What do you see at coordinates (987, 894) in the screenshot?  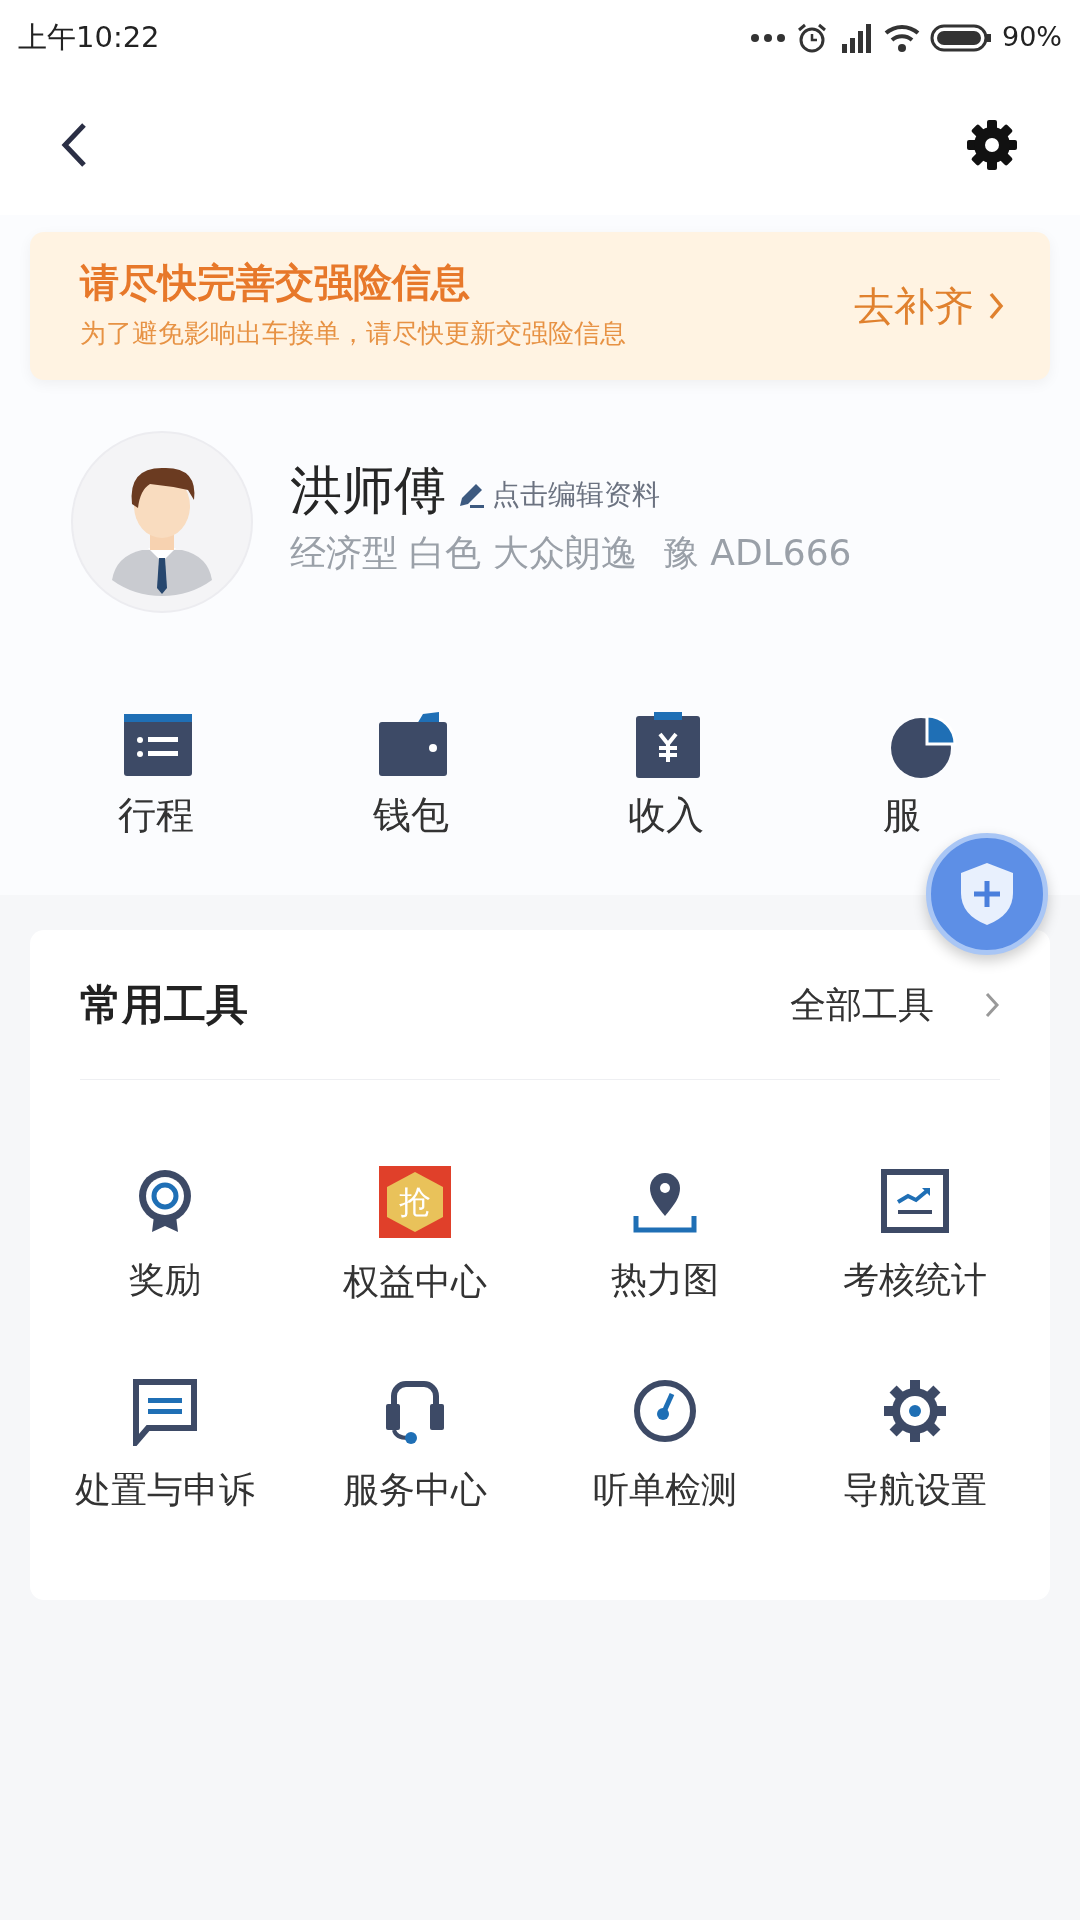 I see `safety-fab` at bounding box center [987, 894].